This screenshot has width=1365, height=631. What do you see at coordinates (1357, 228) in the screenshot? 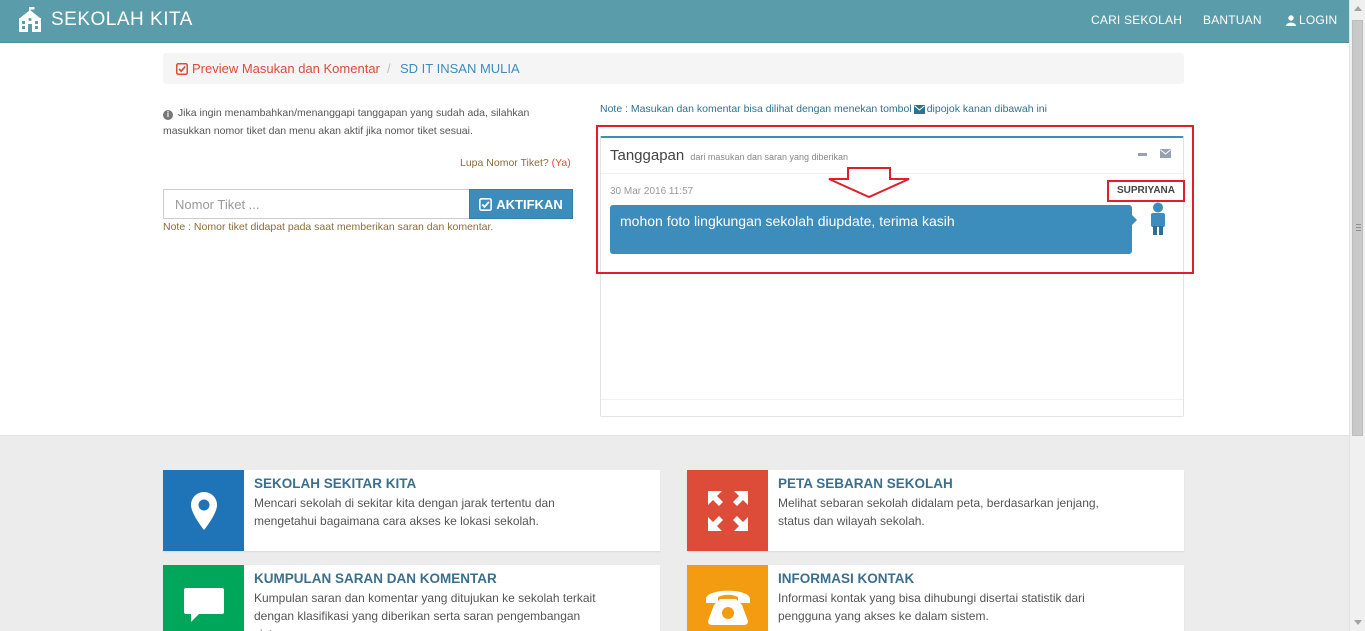
I see `scrollbar-thumb` at bounding box center [1357, 228].